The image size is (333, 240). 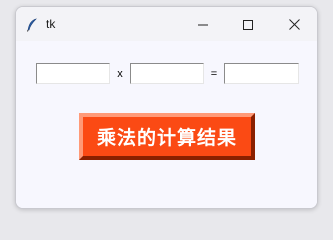 What do you see at coordinates (214, 74) in the screenshot?
I see `equals-label: =` at bounding box center [214, 74].